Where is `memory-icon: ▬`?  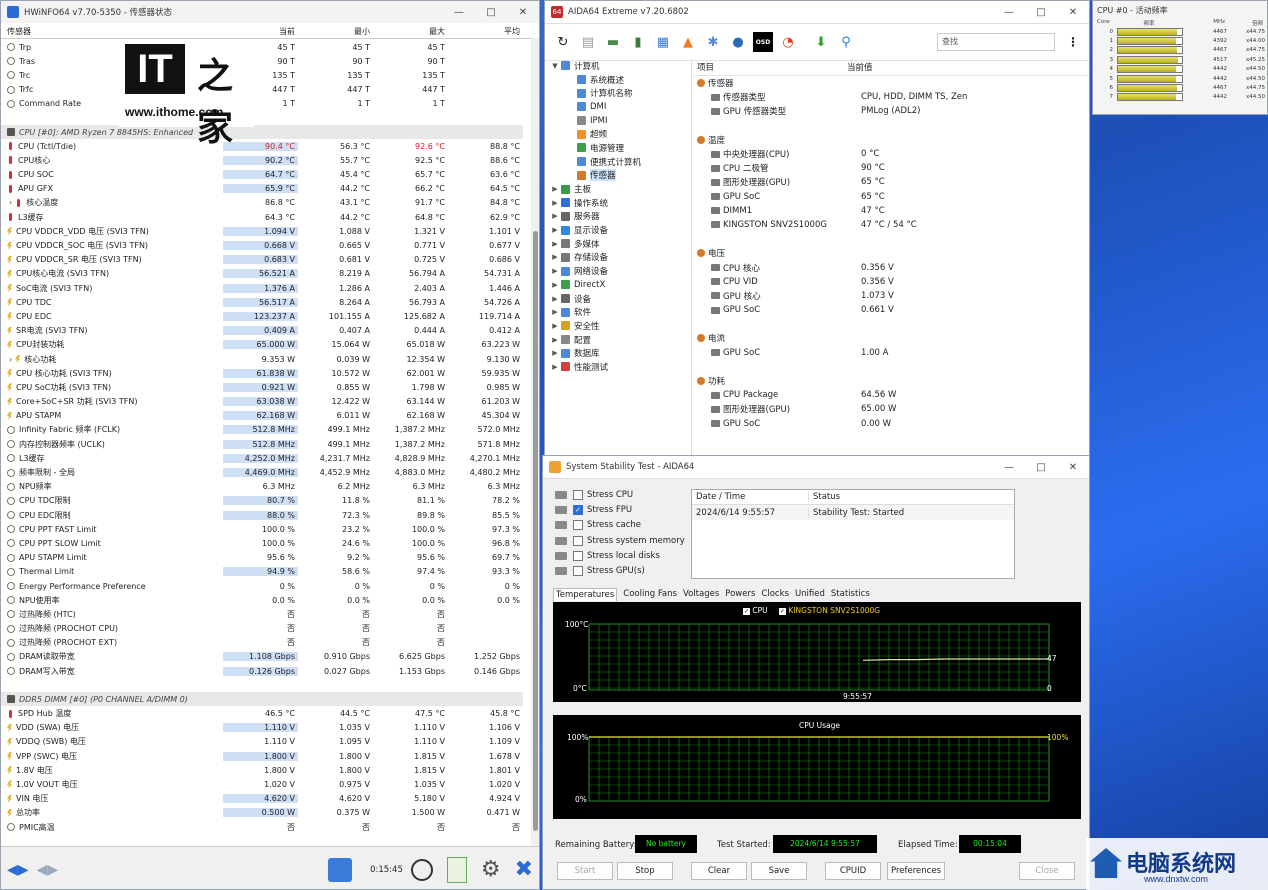 memory-icon: ▬ is located at coordinates (613, 42).